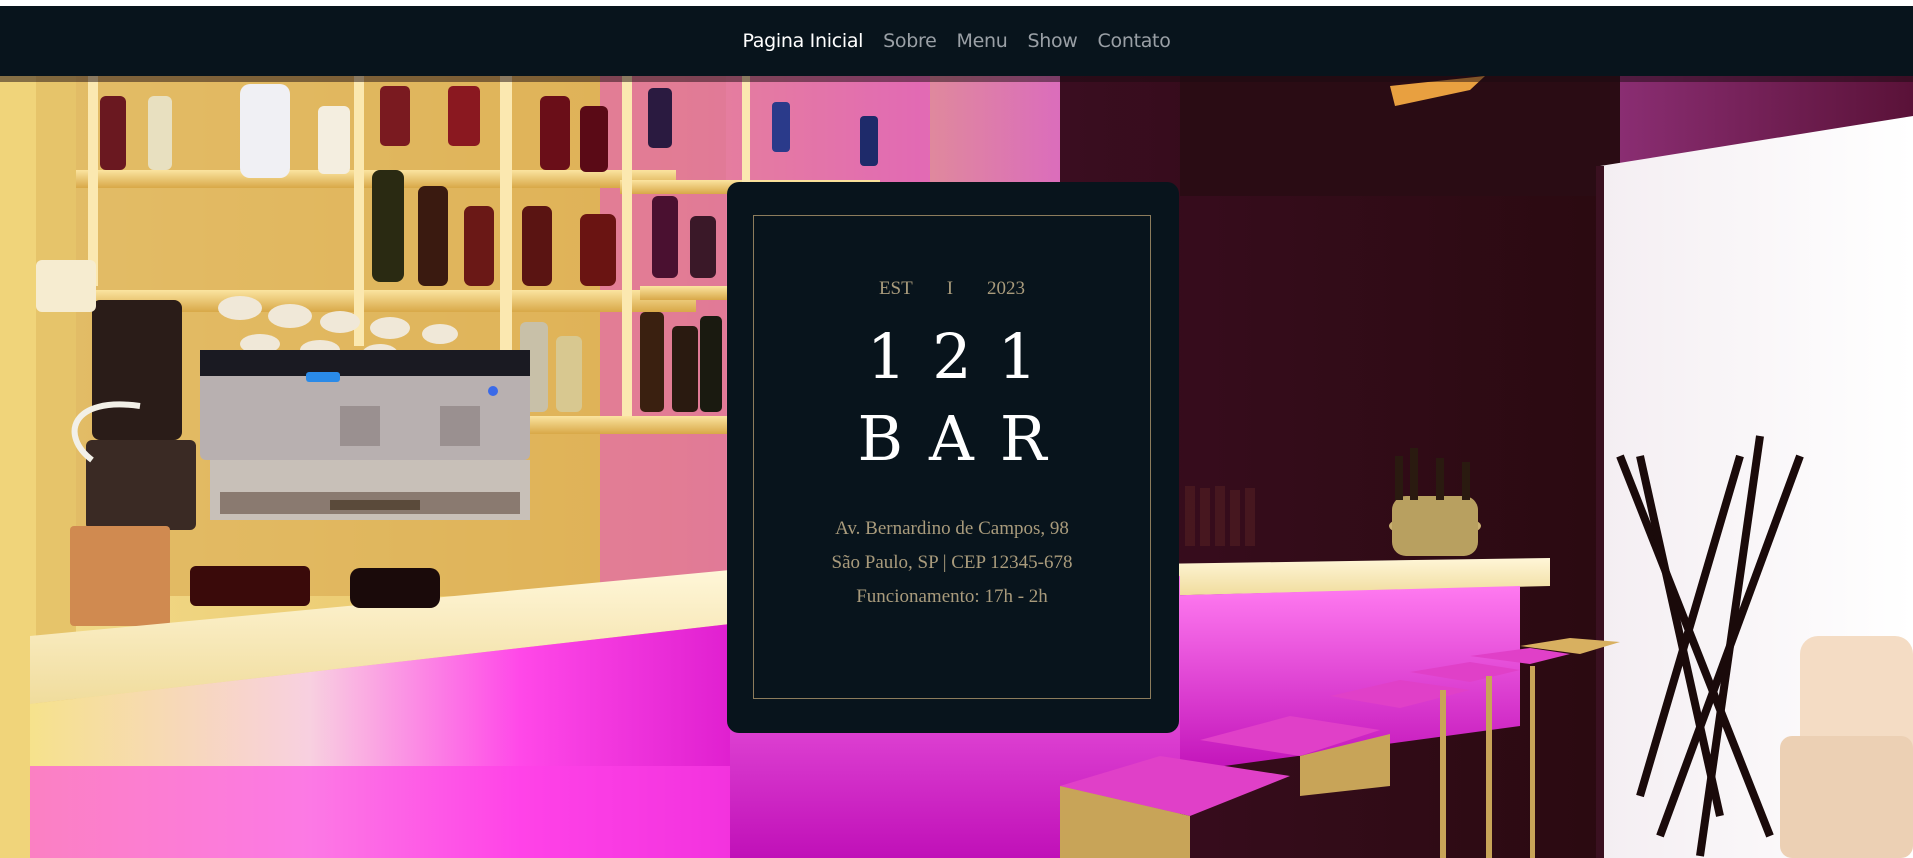  Describe the element at coordinates (1134, 41) in the screenshot. I see `nav-item-contato: Contato` at that location.